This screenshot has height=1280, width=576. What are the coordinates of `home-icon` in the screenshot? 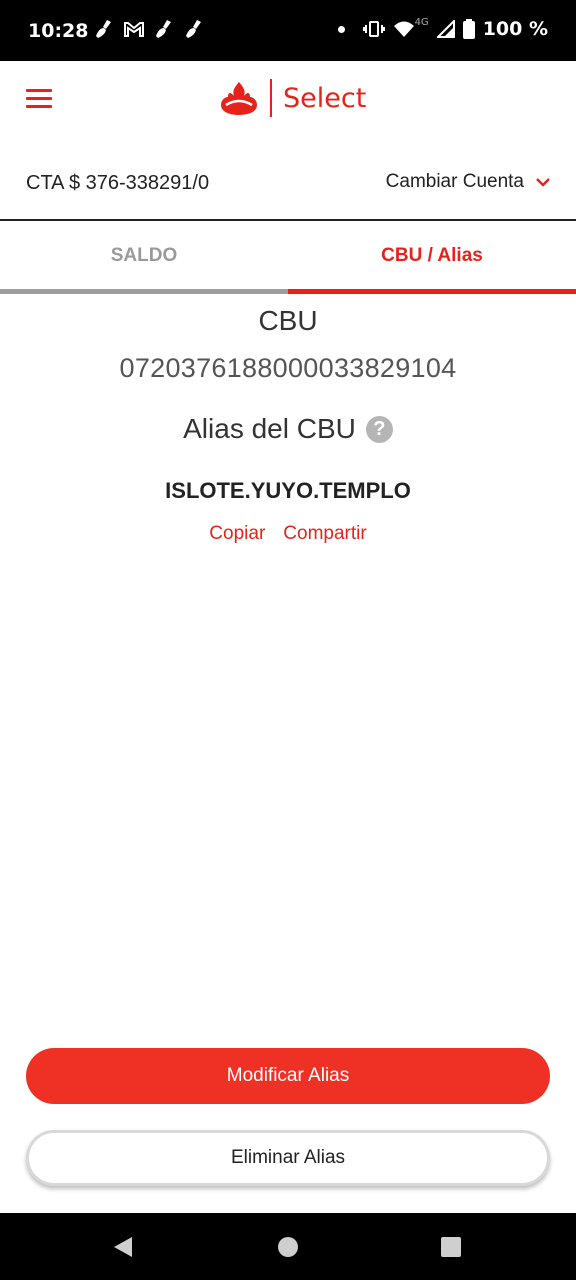 It's located at (288, 1247).